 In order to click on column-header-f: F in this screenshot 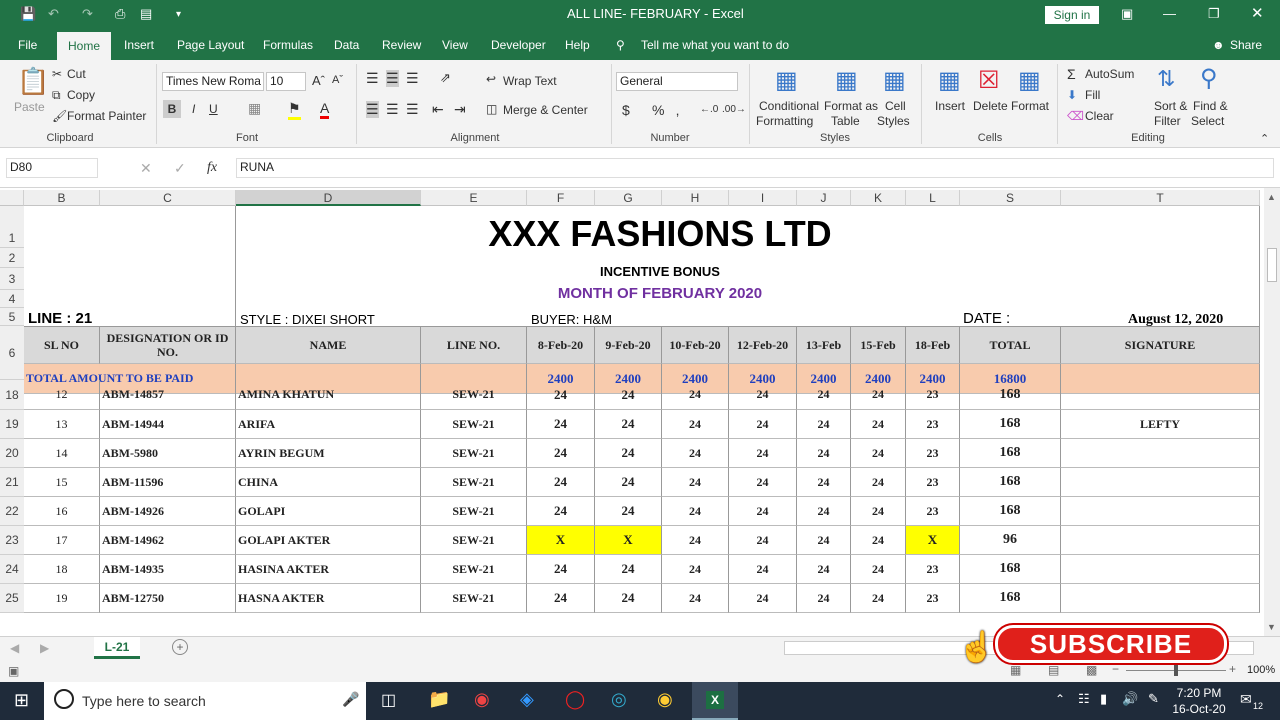, I will do `click(561, 198)`.